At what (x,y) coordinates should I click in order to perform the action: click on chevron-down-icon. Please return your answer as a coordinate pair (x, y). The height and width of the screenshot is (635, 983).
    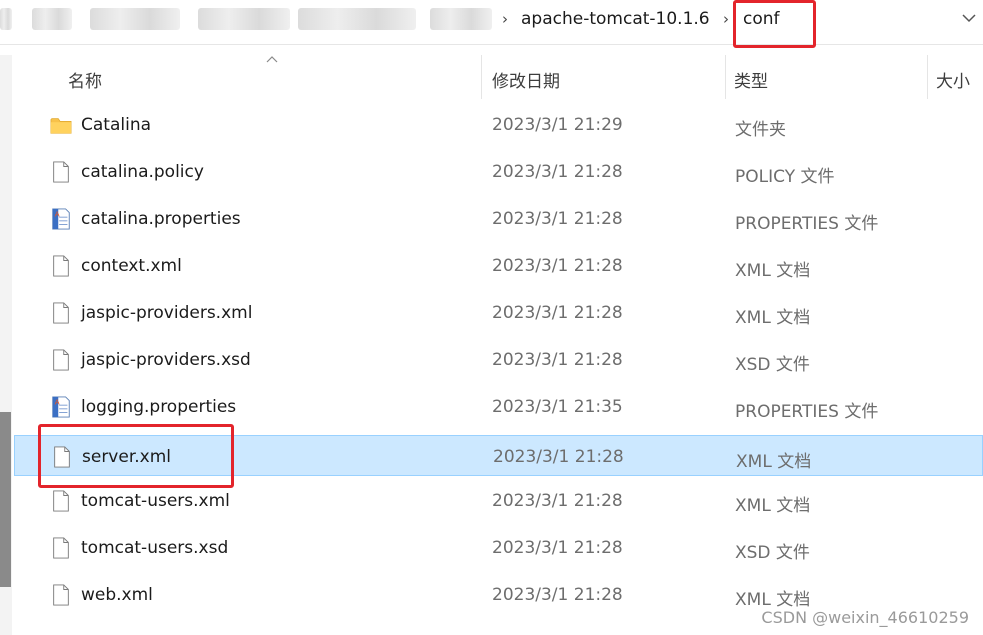
    Looking at the image, I should click on (969, 18).